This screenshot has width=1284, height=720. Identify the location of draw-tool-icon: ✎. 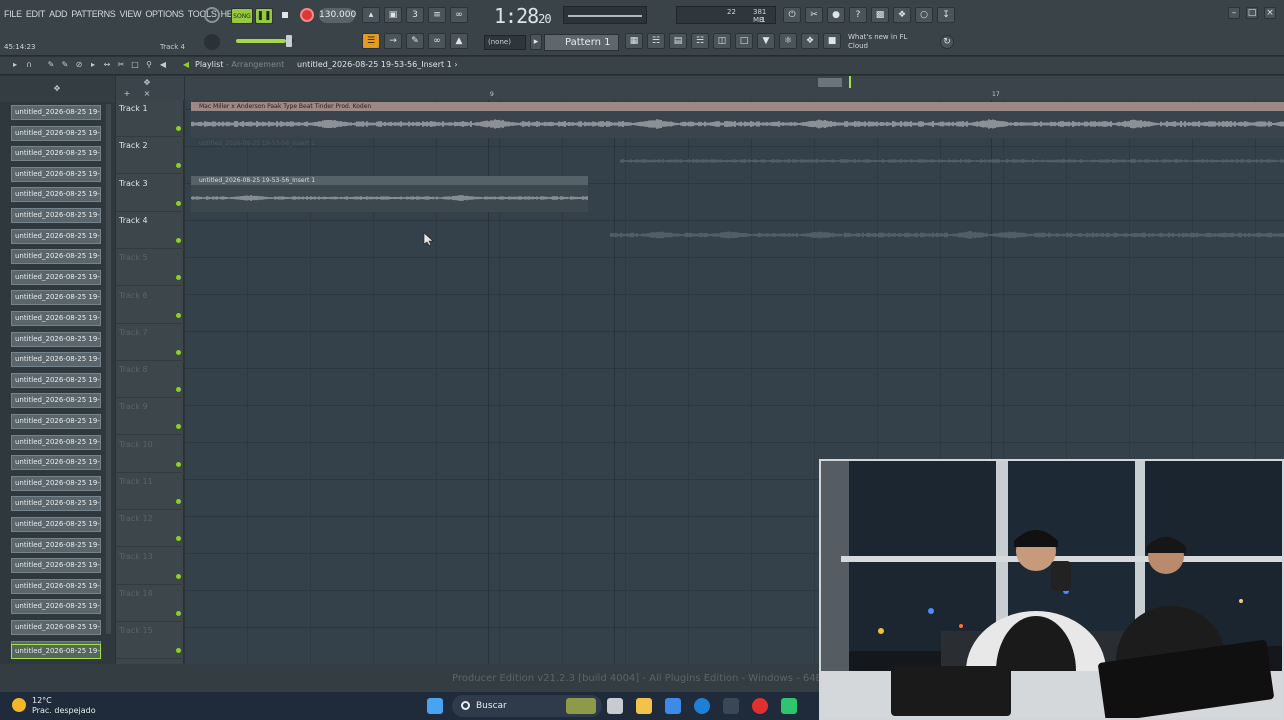
(51, 65).